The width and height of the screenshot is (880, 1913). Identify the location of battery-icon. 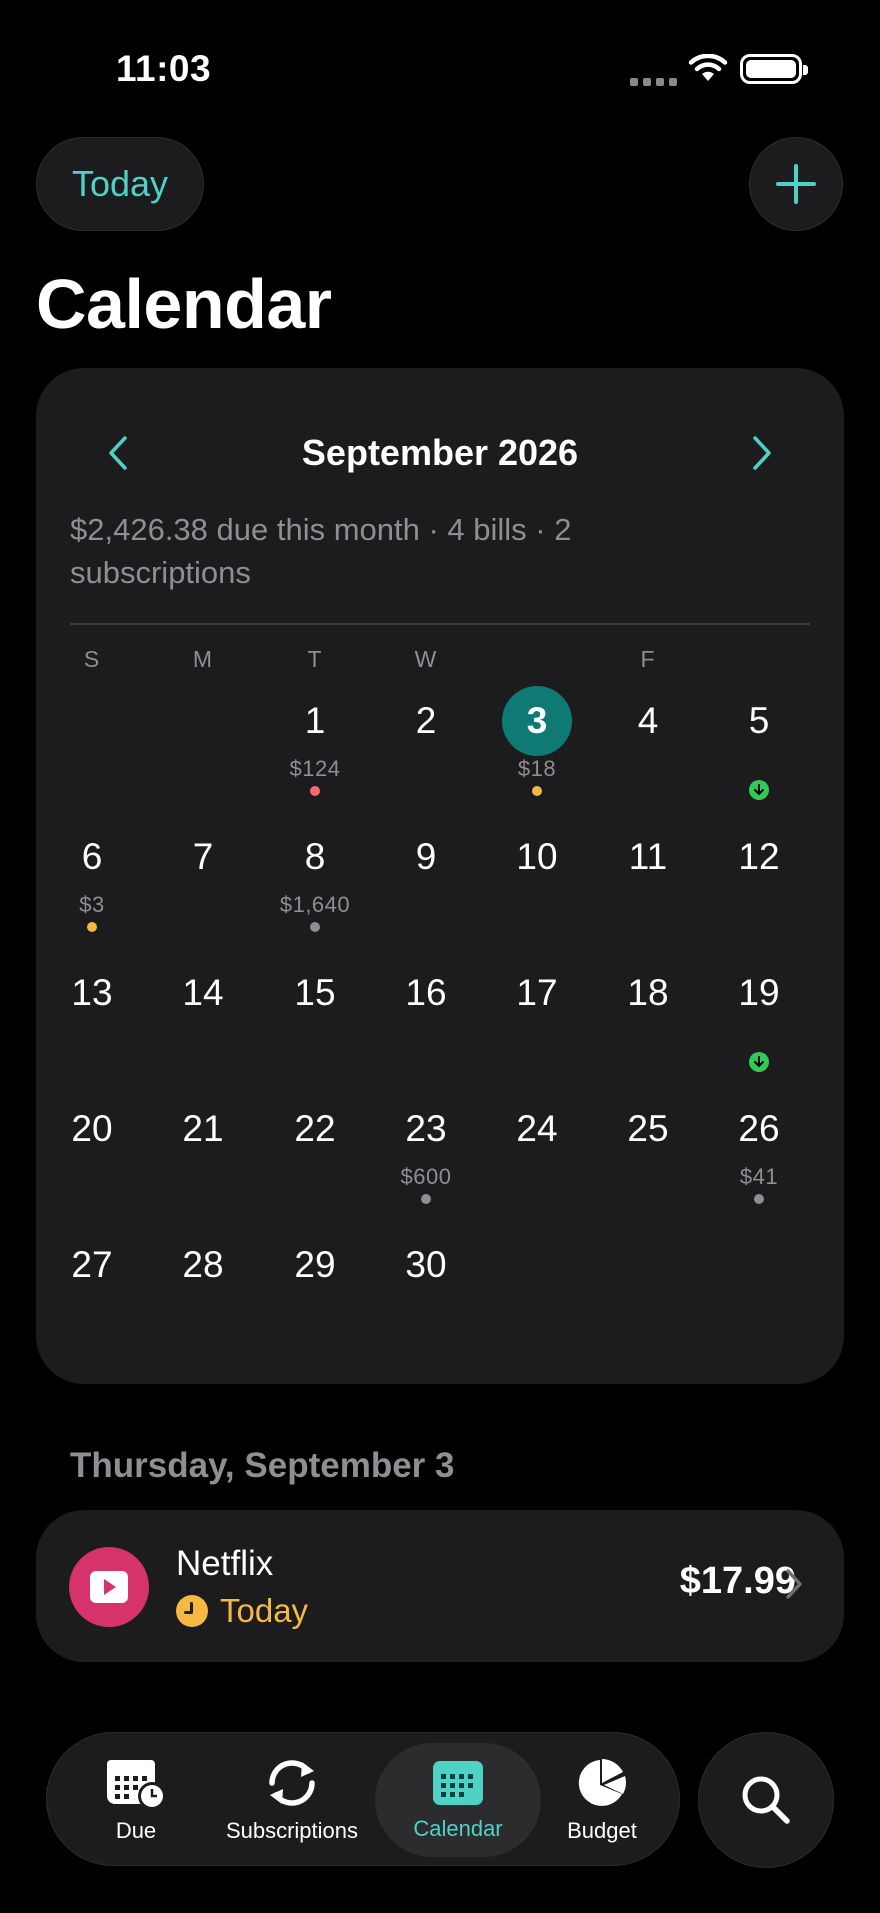
(774, 69).